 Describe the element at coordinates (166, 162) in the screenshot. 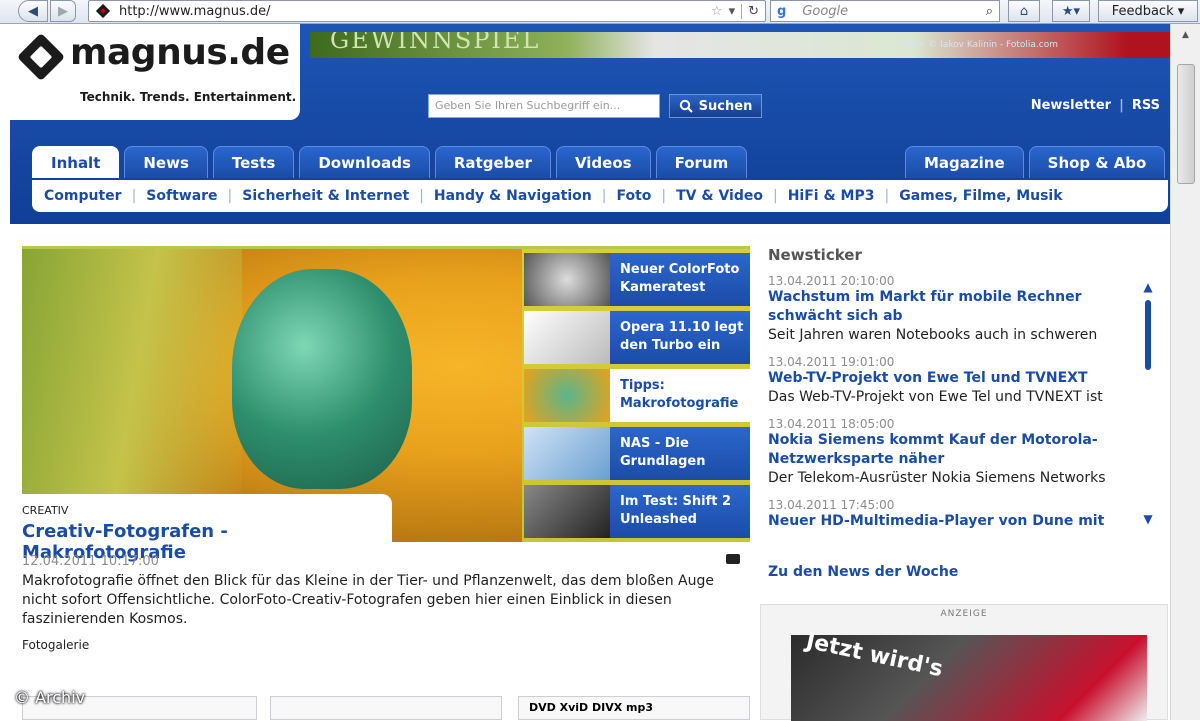

I see `tab-news: News` at that location.